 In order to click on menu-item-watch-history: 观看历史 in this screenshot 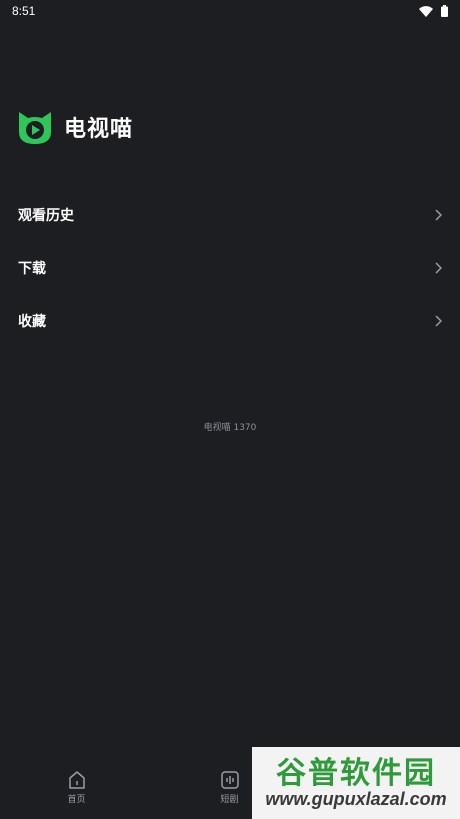, I will do `click(230, 214)`.